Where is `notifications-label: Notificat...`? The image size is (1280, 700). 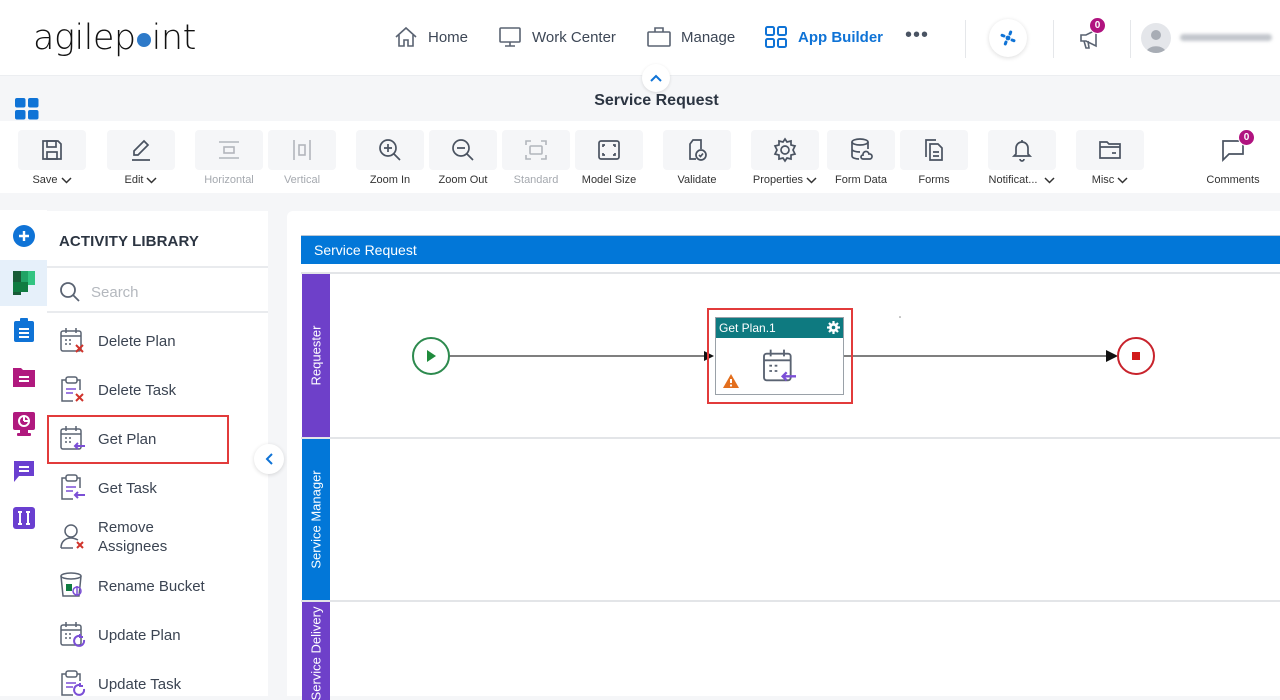 notifications-label: Notificat... is located at coordinates (1013, 180).